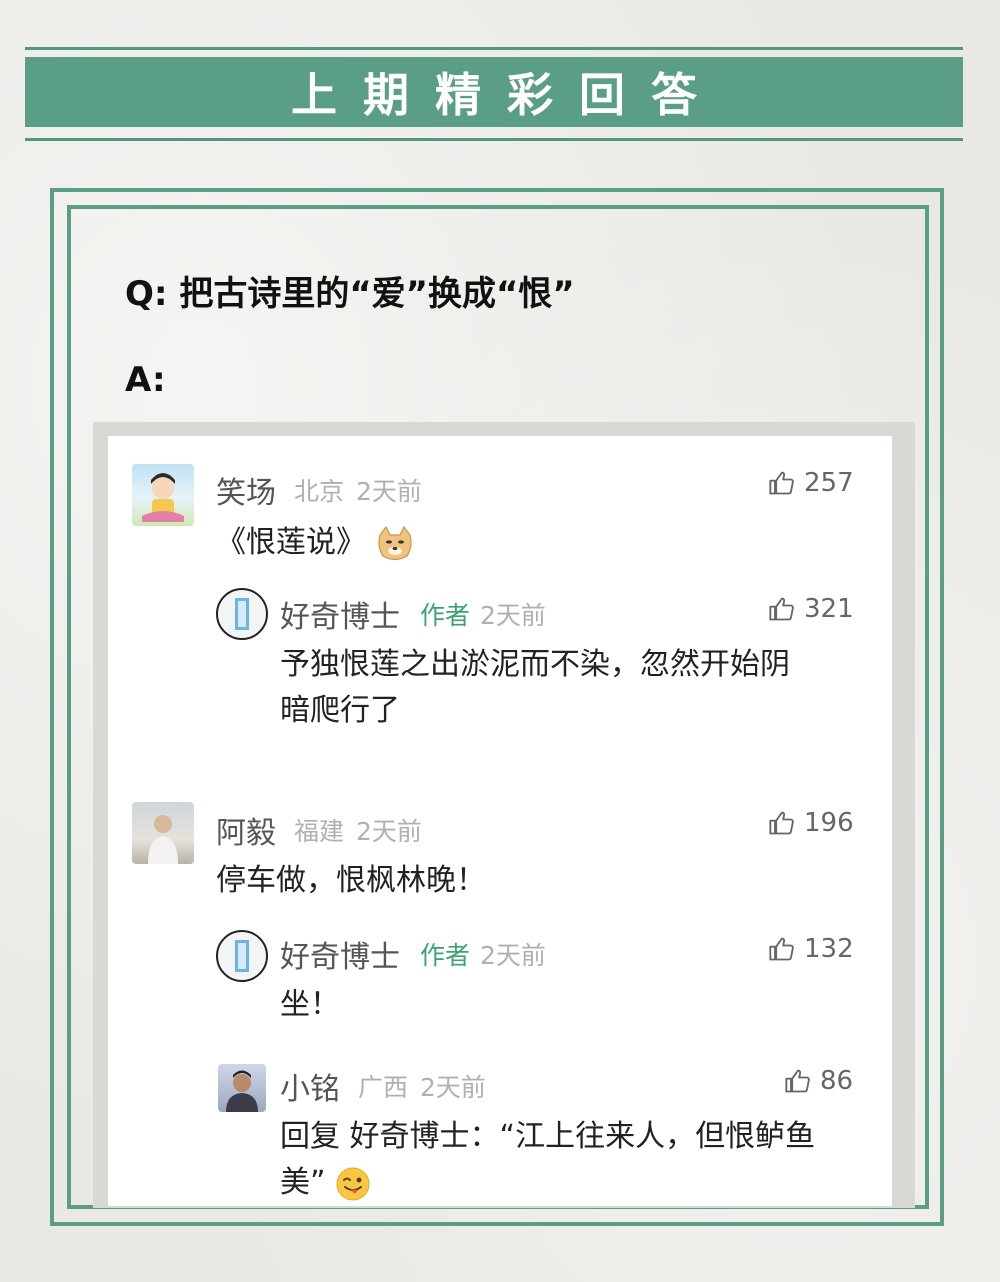 Image resolution: width=1000 pixels, height=1282 pixels. I want to click on comment-text-content: 美”, so click(303, 1182).